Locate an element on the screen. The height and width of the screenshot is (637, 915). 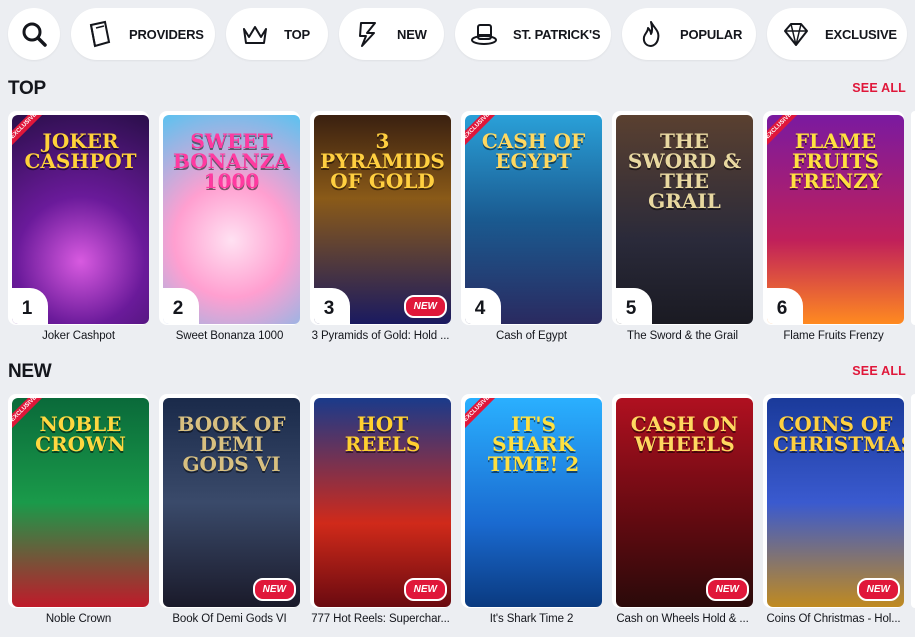
game-thumbnail: 3 PYRAMIDS OF GOLD 3 NEW is located at coordinates (382, 219).